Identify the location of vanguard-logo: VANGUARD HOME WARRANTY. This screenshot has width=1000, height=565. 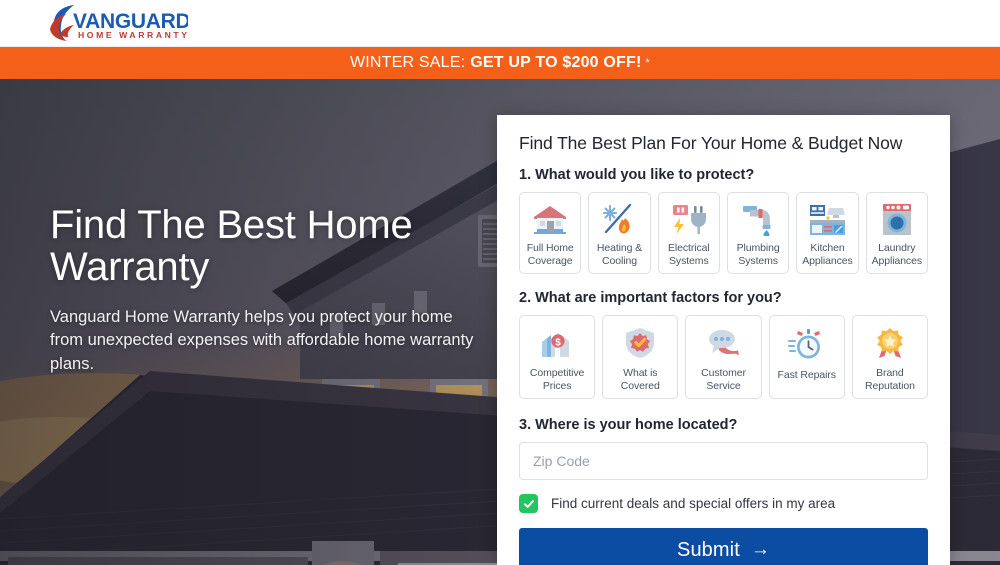
(118, 23).